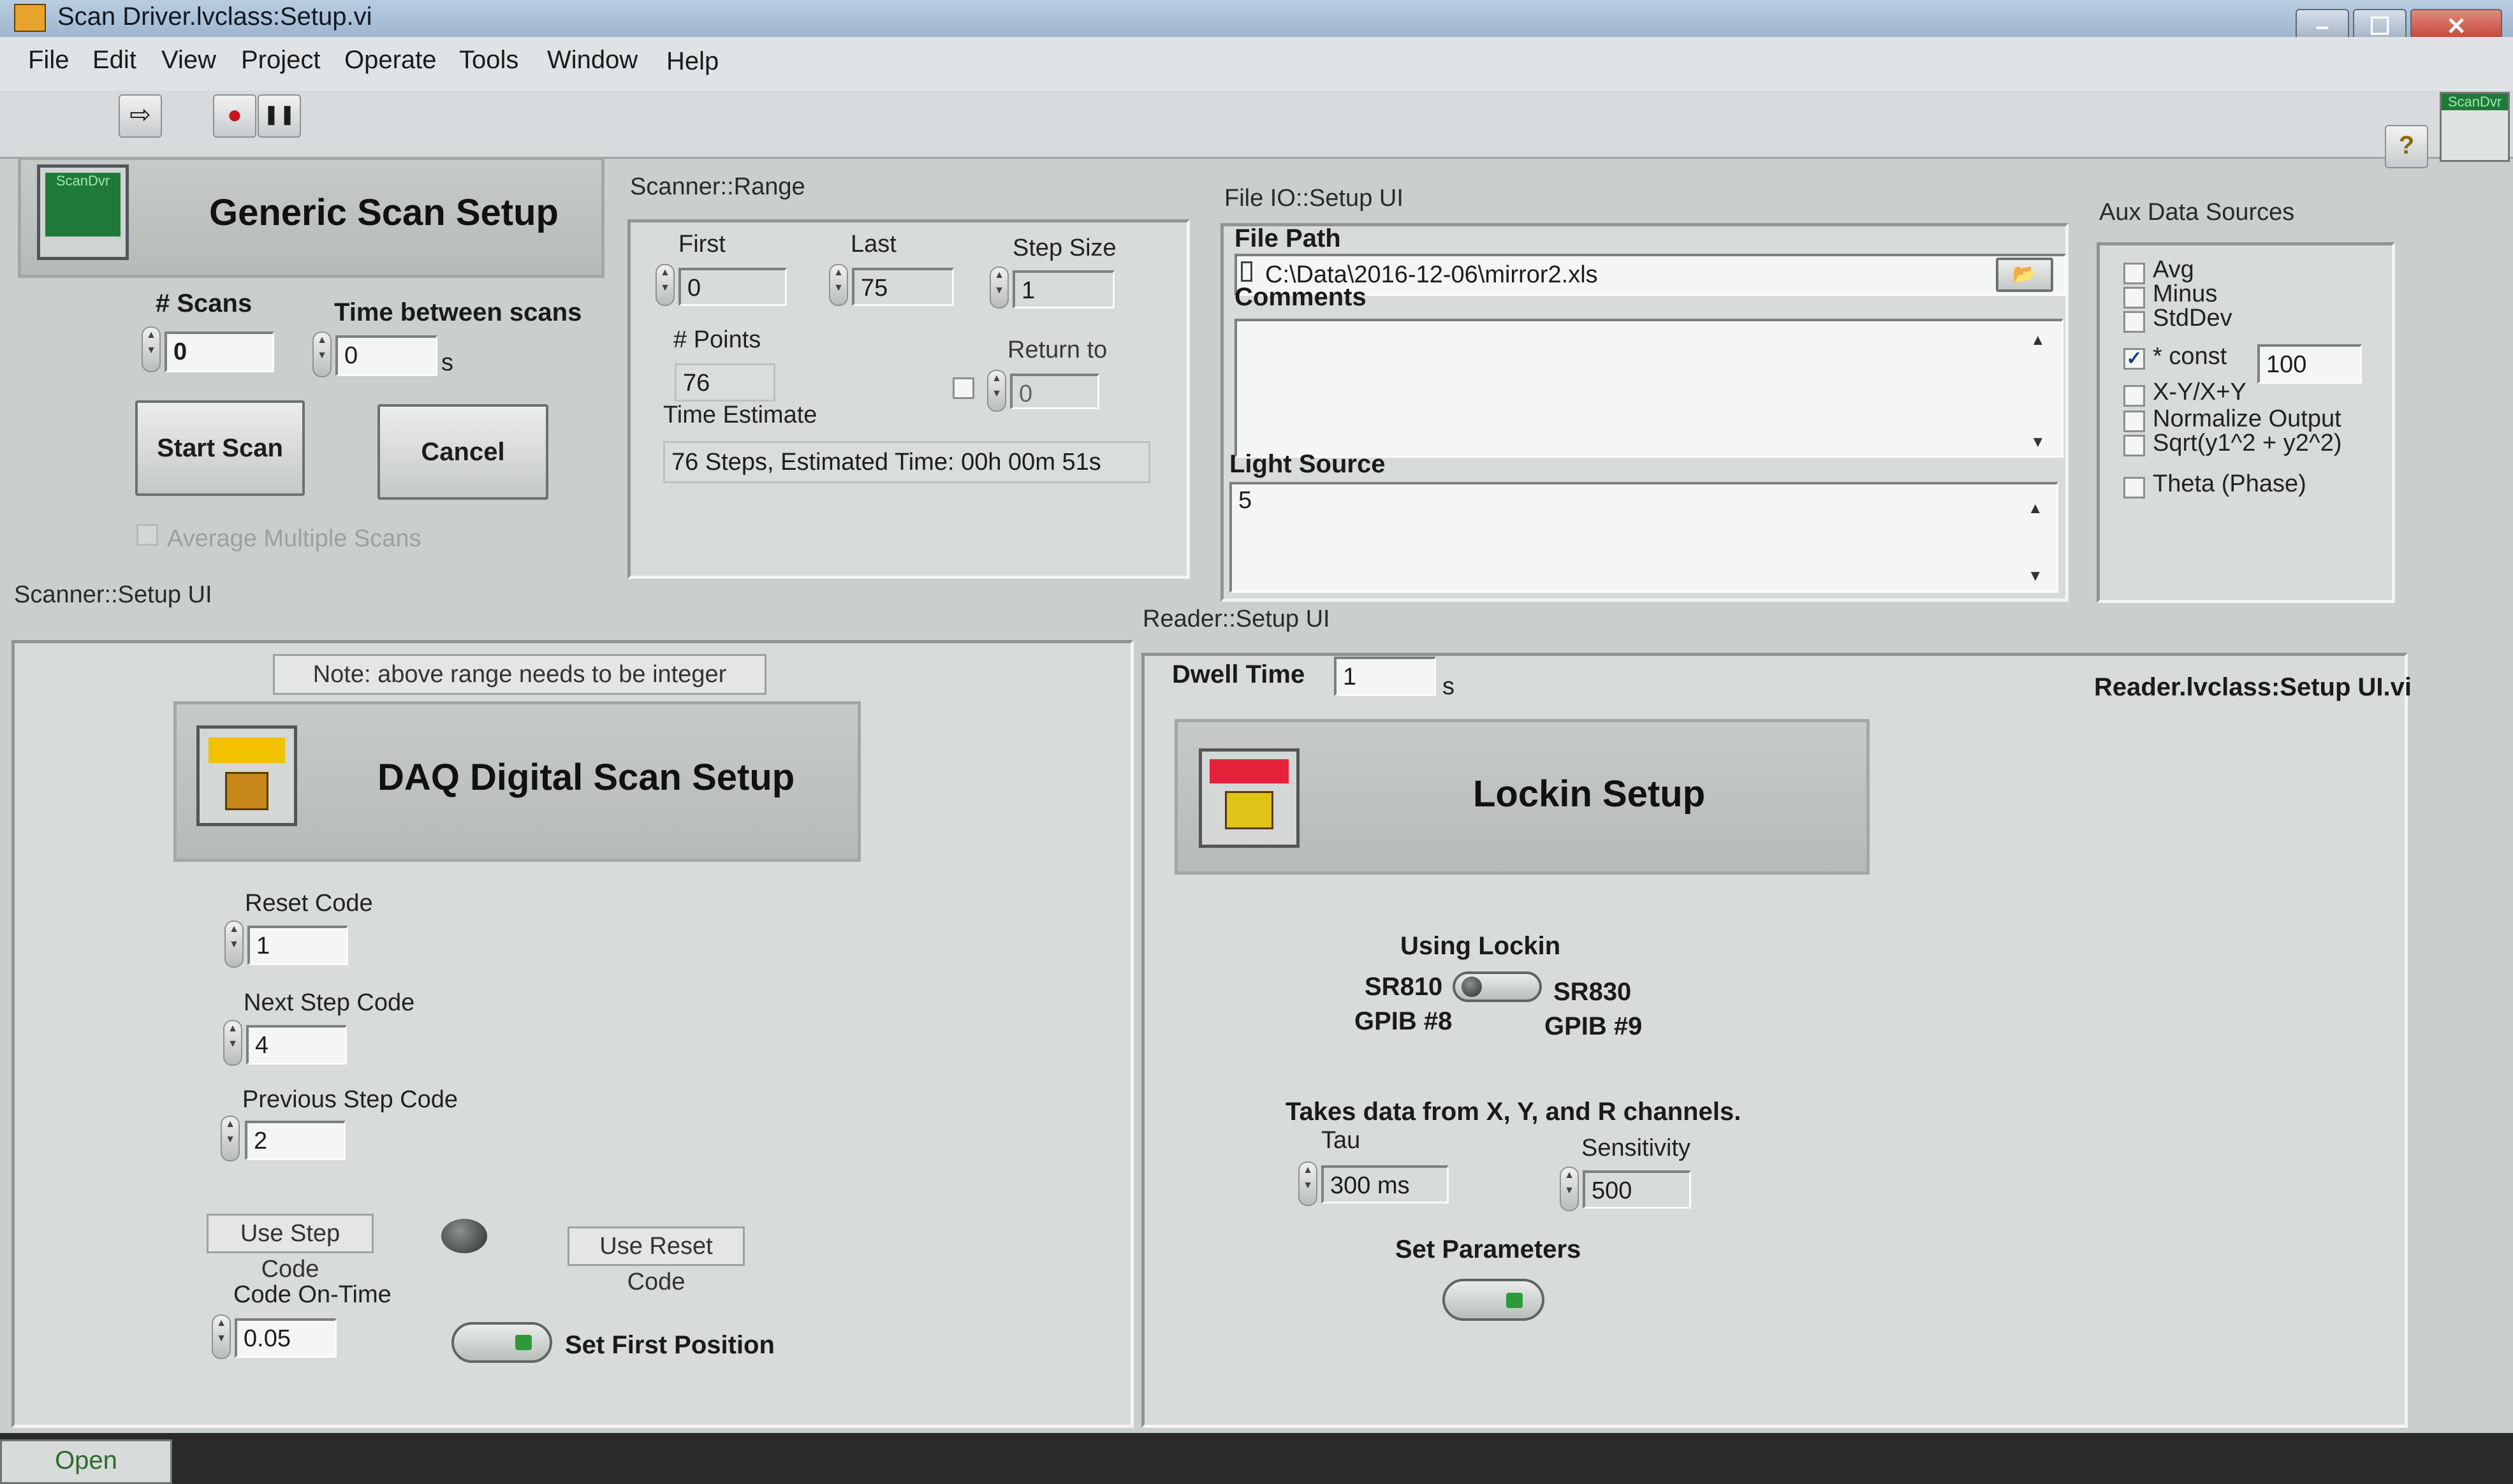 This screenshot has width=2513, height=1484. I want to click on abort-execution-icon: ●, so click(234, 116).